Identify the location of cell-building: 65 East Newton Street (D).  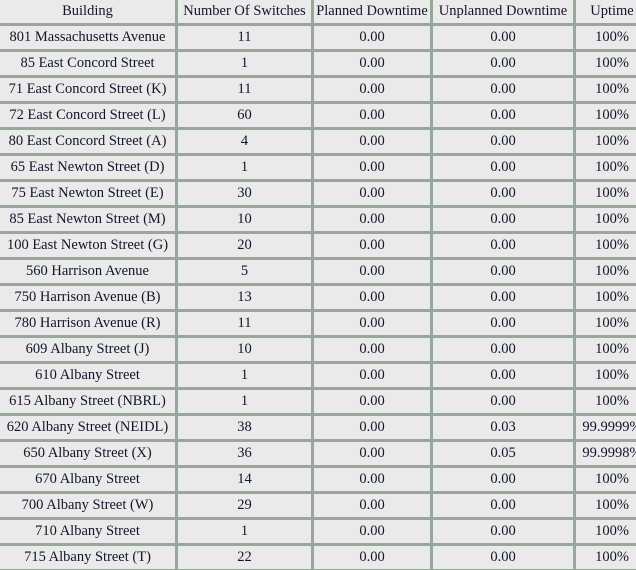
(87, 167).